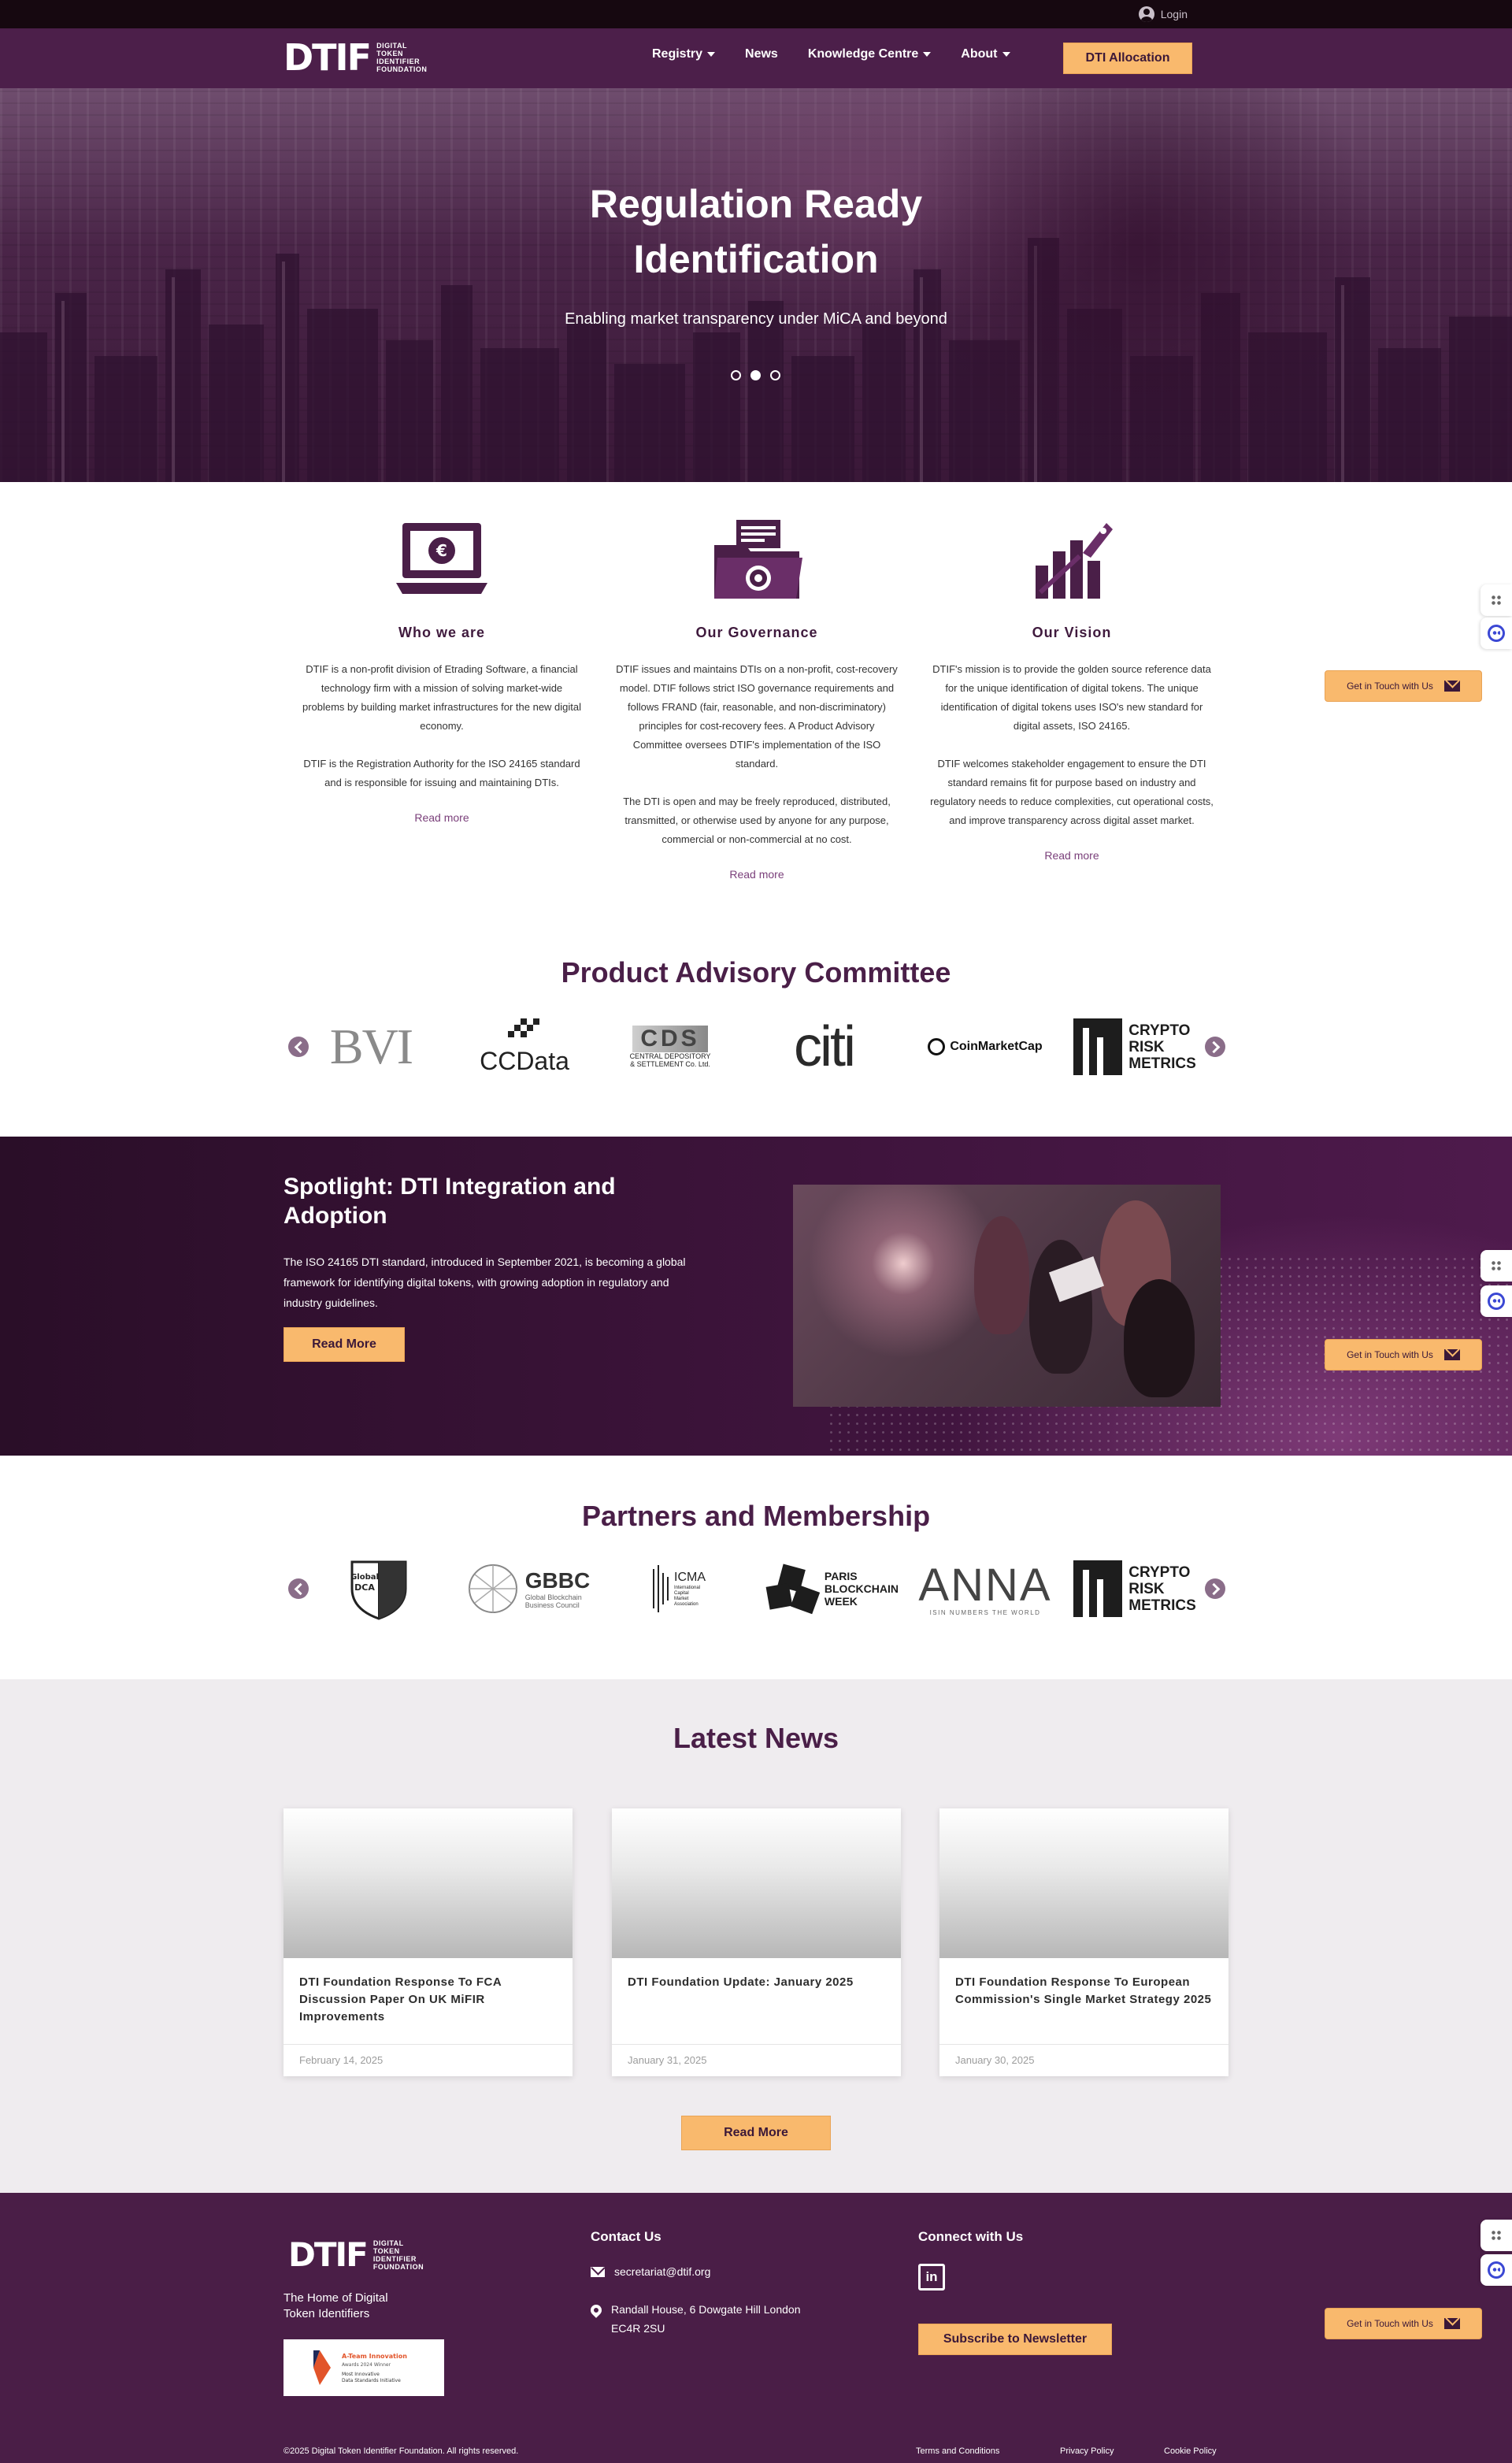 The width and height of the screenshot is (1512, 2463). Describe the element at coordinates (378, 1588) in the screenshot. I see `logo-global-dca: Global DCA` at that location.